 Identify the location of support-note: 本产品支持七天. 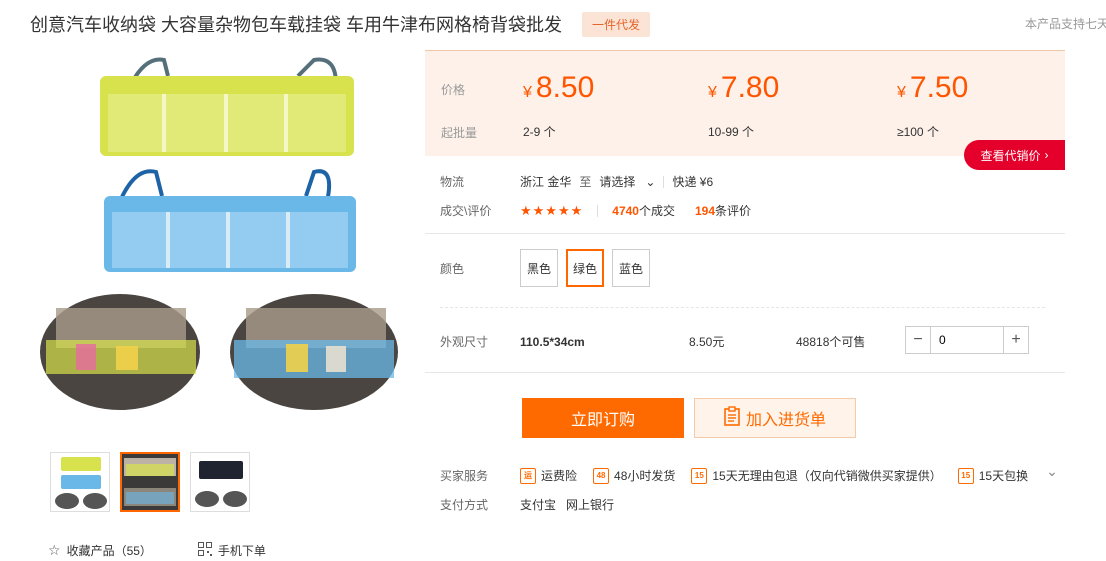
(1065, 24).